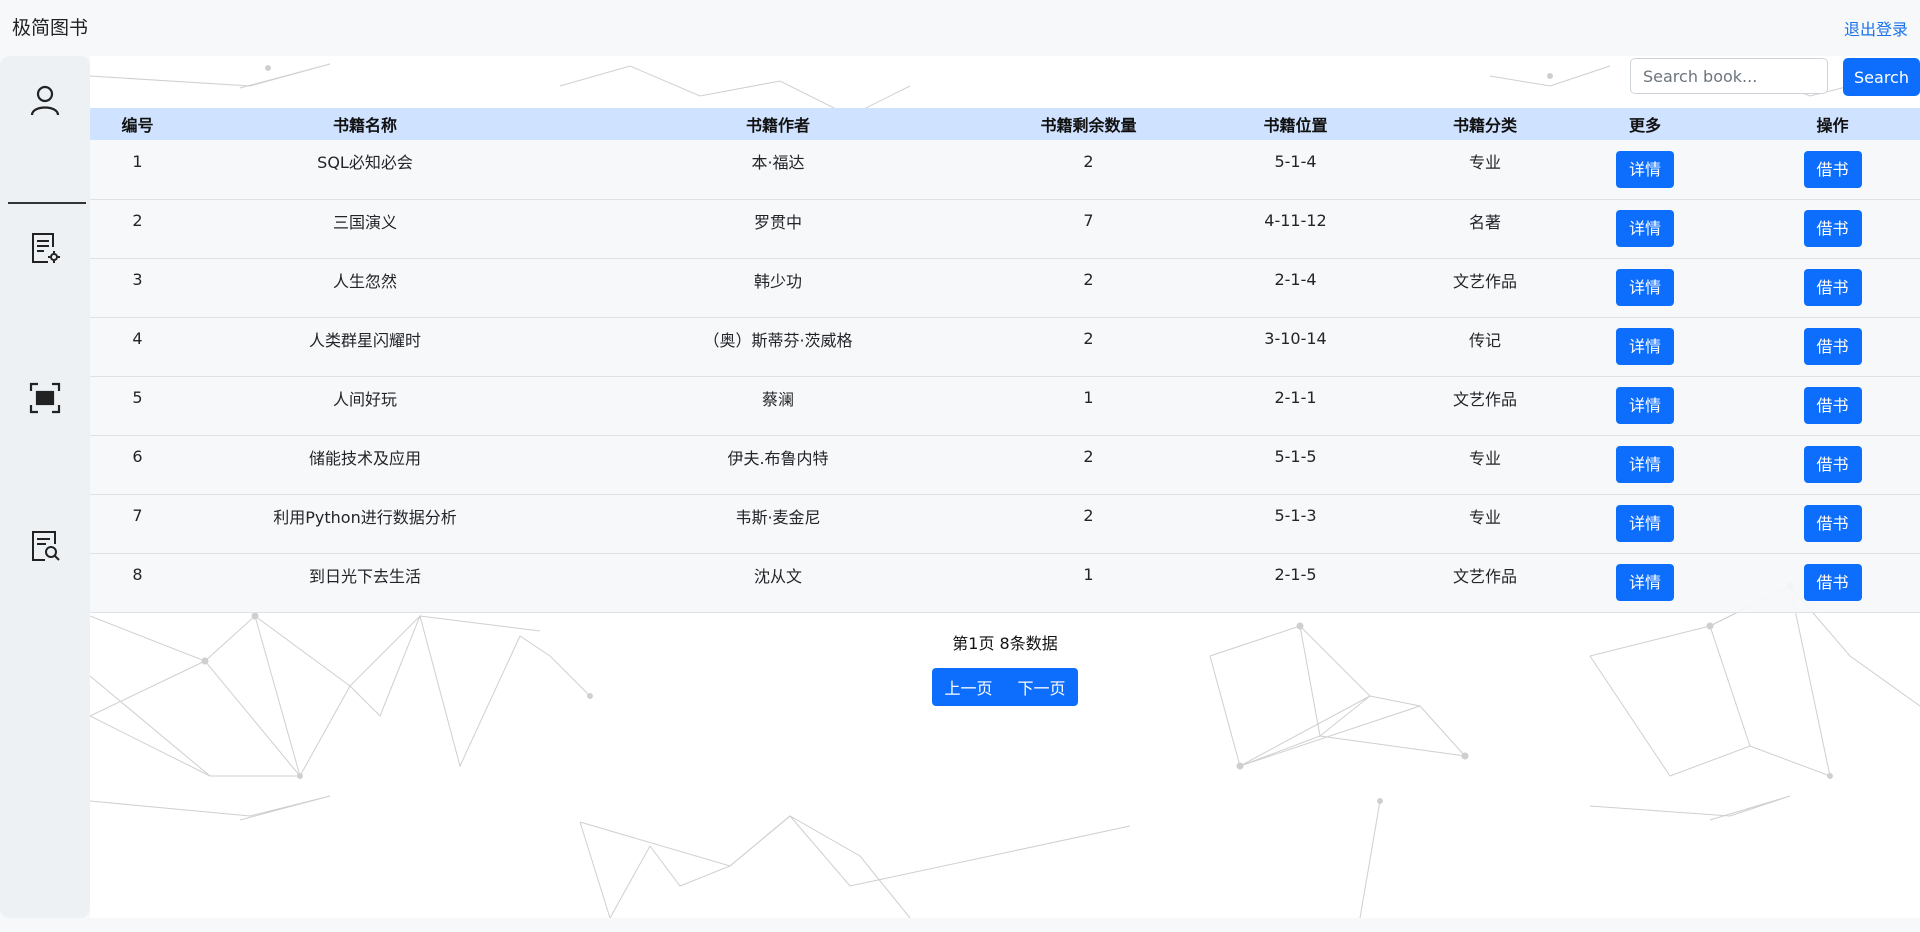 The image size is (1920, 932). Describe the element at coordinates (960, 28) in the screenshot. I see `top-bar: 极简图书 退出登录` at that location.